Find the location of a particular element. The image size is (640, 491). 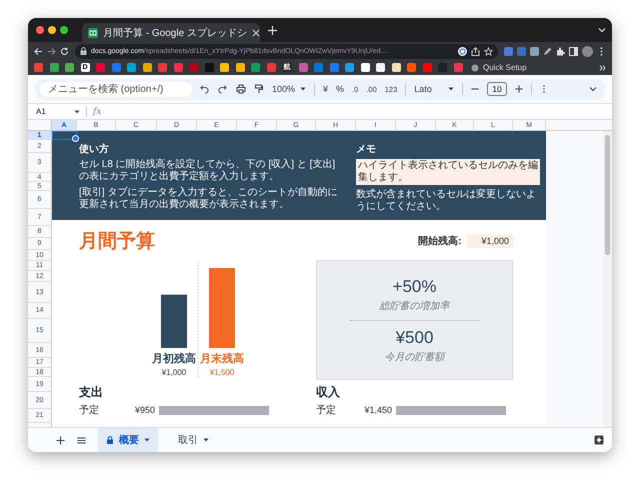

category-label: 月末残高 is located at coordinates (222, 359).